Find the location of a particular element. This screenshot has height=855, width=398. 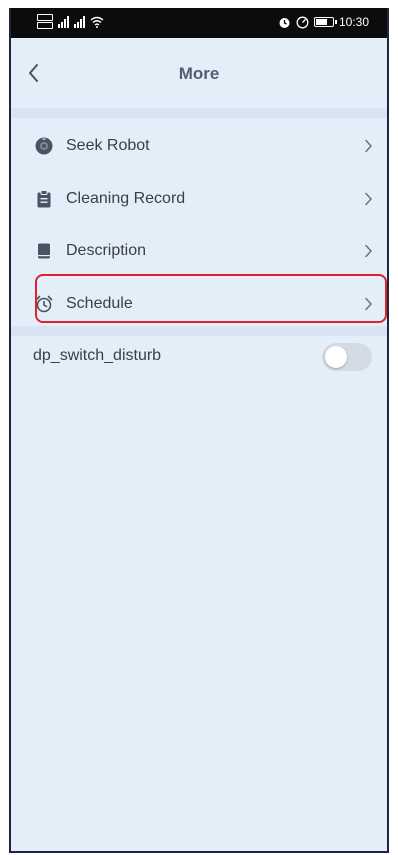

menu-item-description: Description is located at coordinates (199, 251).